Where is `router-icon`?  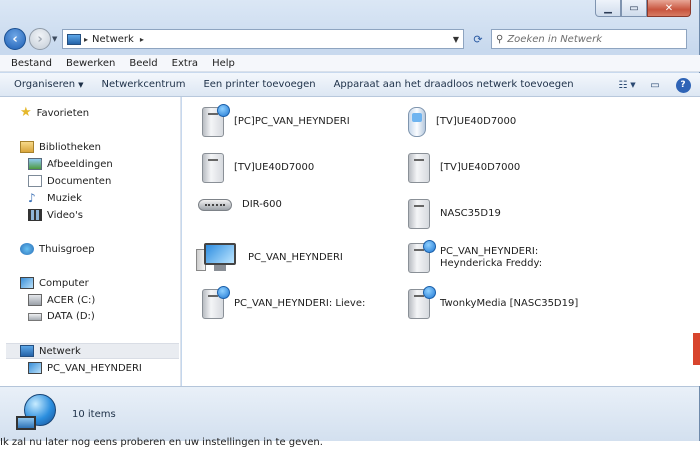
router-icon is located at coordinates (215, 205).